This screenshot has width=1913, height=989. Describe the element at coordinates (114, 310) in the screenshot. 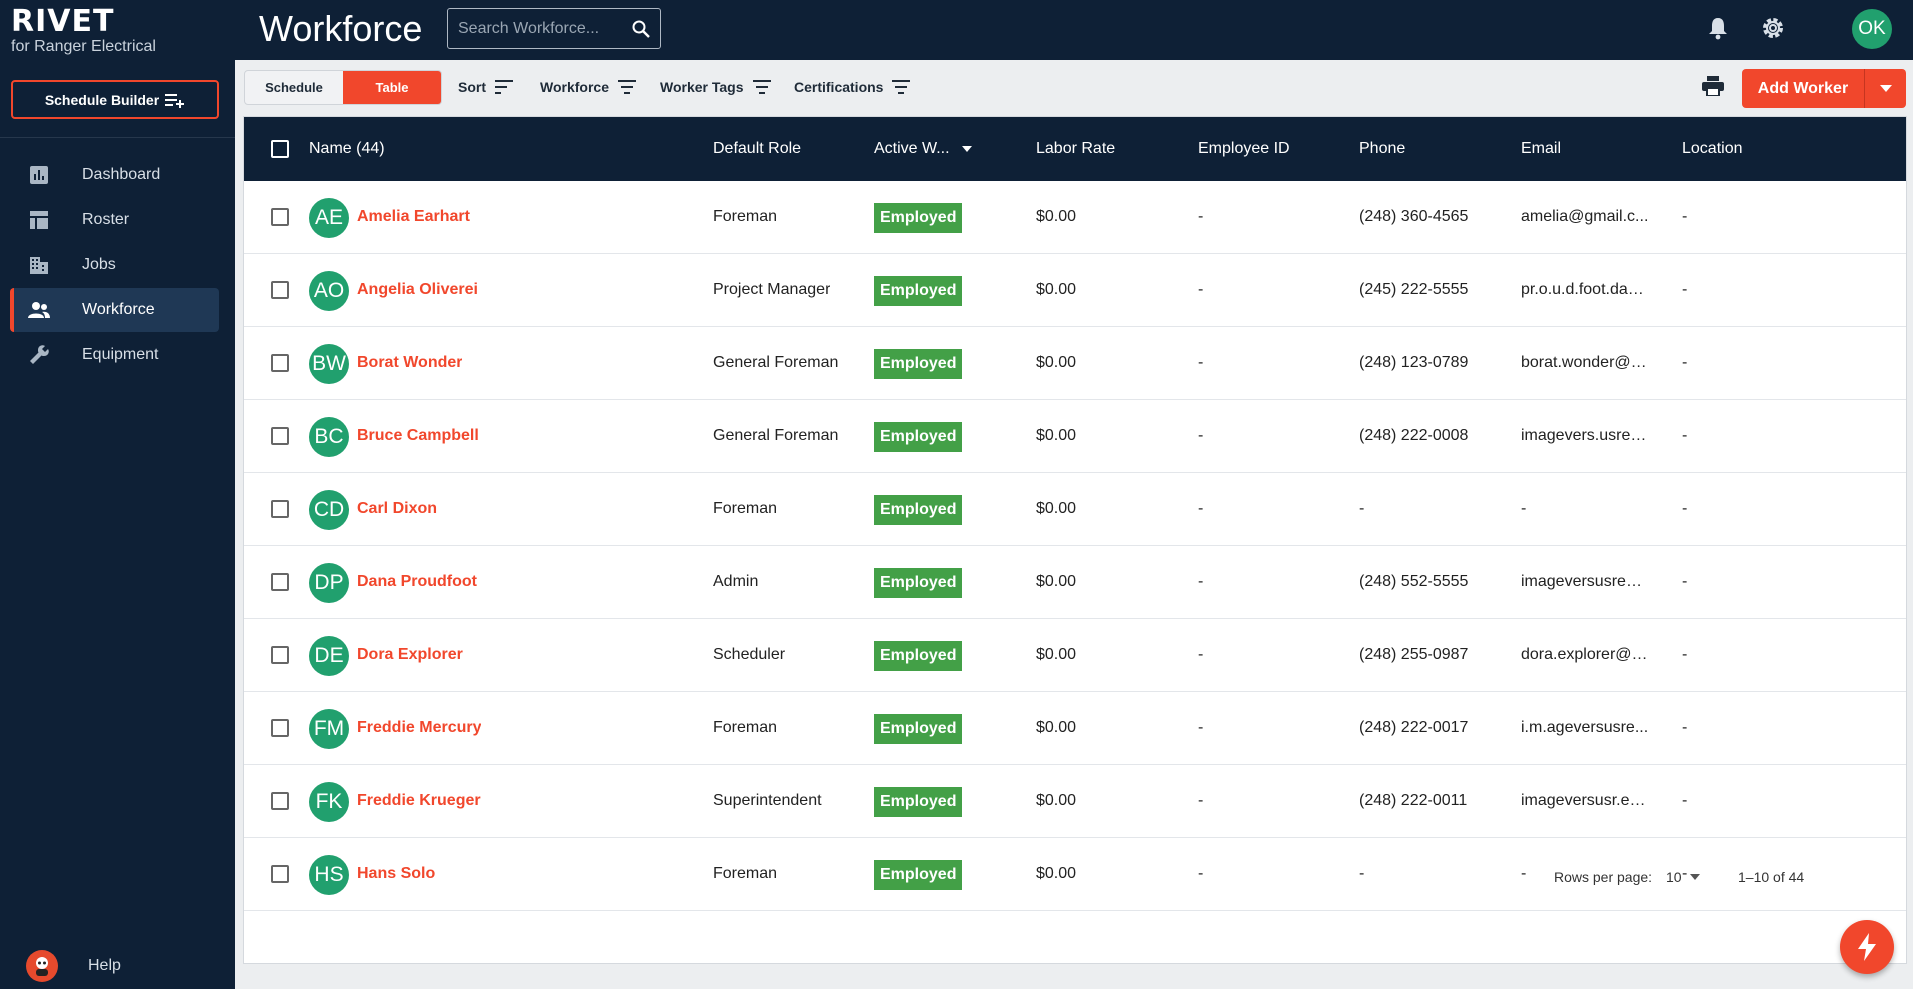

I see `sidebar-item-workforce: Workforce` at that location.